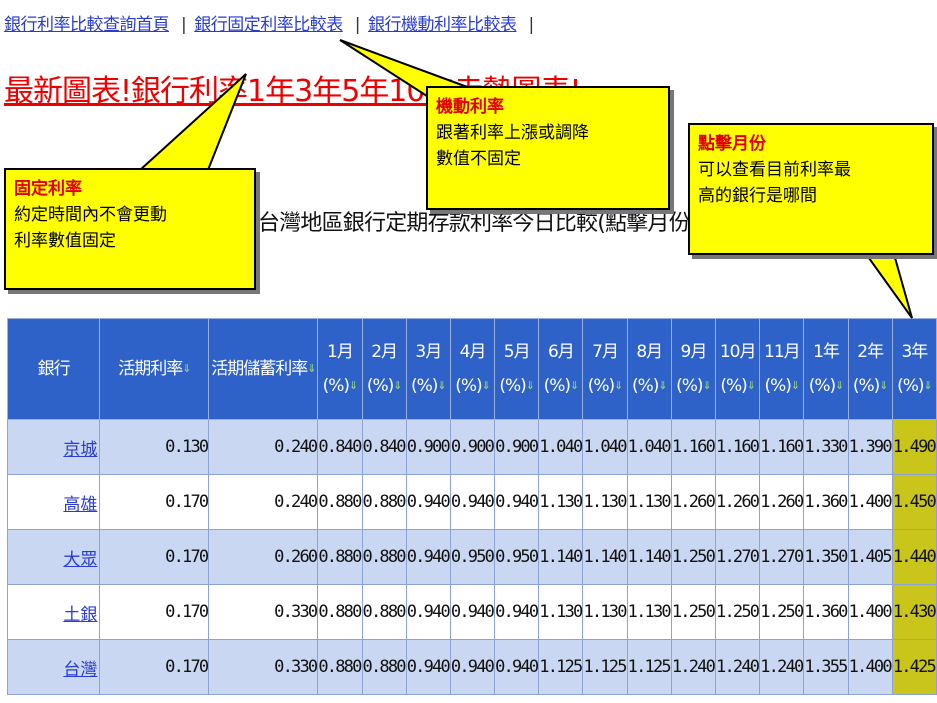 The width and height of the screenshot is (937, 703). I want to click on floating-rate-callout: 機動利率 跟著利率上漲或調降 數值不固定, so click(548, 148).